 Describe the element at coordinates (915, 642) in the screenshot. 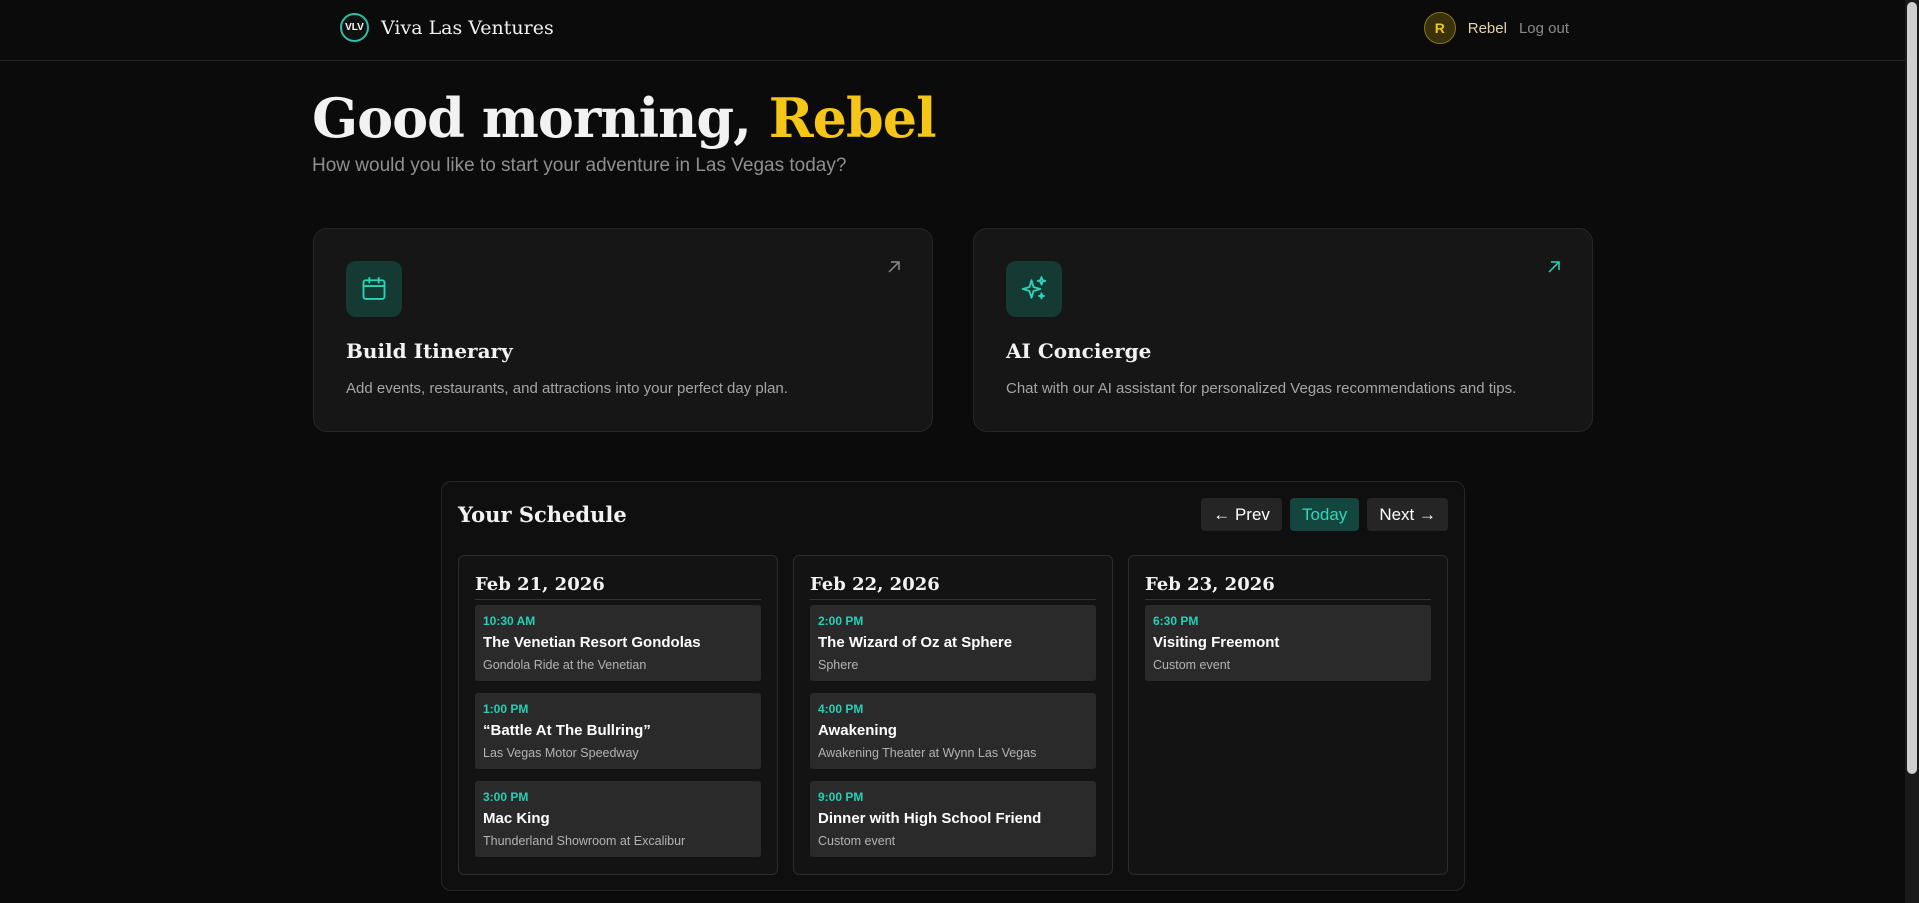

I see `event-name: The Wizard of Oz at Sphere` at that location.